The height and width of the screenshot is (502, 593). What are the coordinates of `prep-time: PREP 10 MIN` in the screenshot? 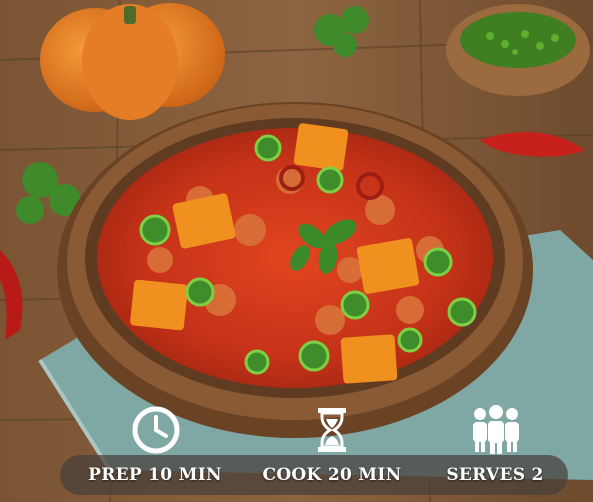 It's located at (155, 475).